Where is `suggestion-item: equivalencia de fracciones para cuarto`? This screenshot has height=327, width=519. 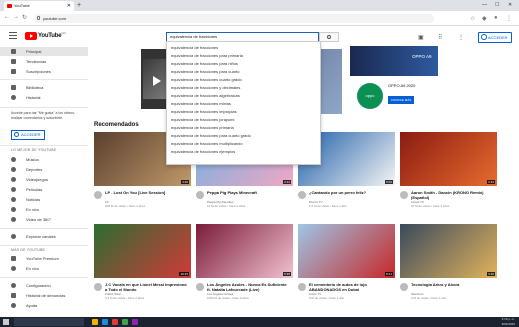
suggestion-item: equivalencia de fracciones para cuarto is located at coordinates (243, 72).